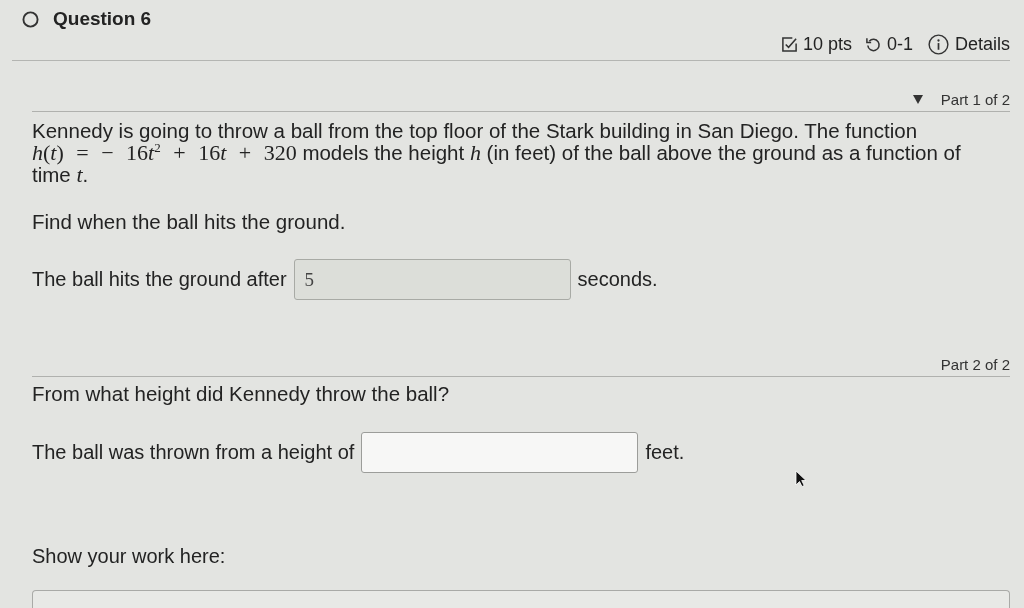  Describe the element at coordinates (975, 99) in the screenshot. I see `part-label: Part 1 of 2` at that location.